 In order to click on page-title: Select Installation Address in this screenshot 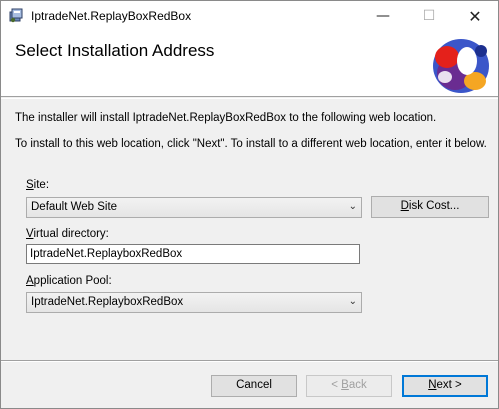, I will do `click(115, 50)`.